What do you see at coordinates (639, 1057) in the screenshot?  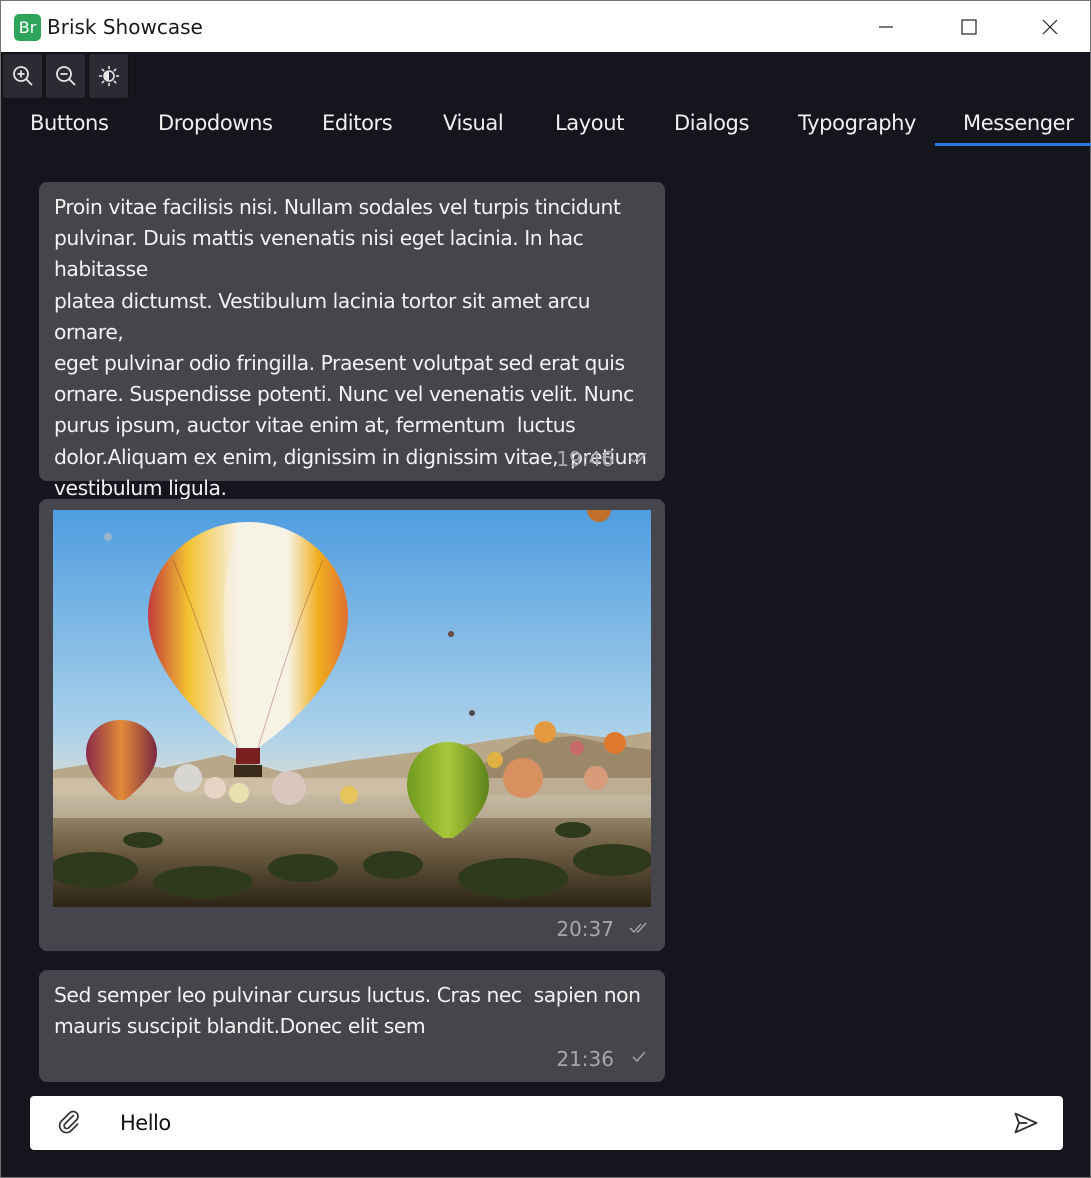 I see `check-icon` at bounding box center [639, 1057].